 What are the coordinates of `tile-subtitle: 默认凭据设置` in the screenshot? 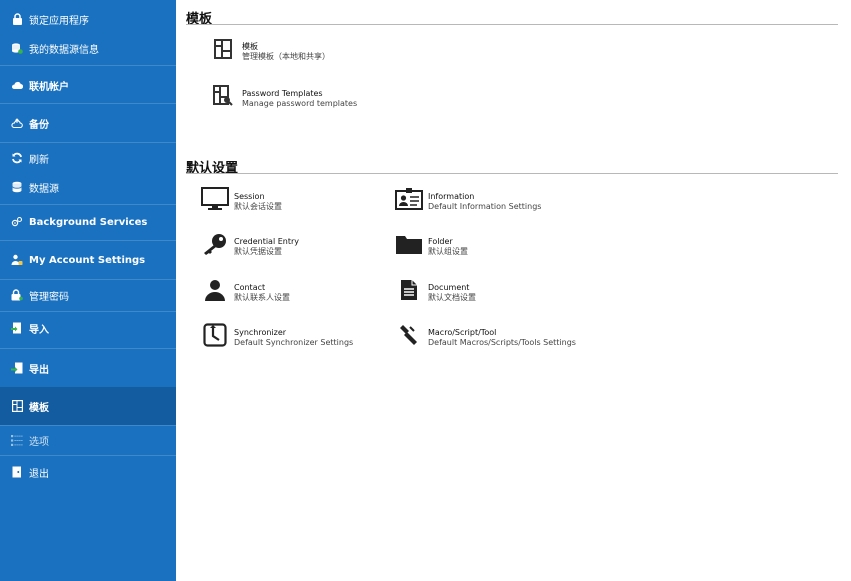 It's located at (258, 251).